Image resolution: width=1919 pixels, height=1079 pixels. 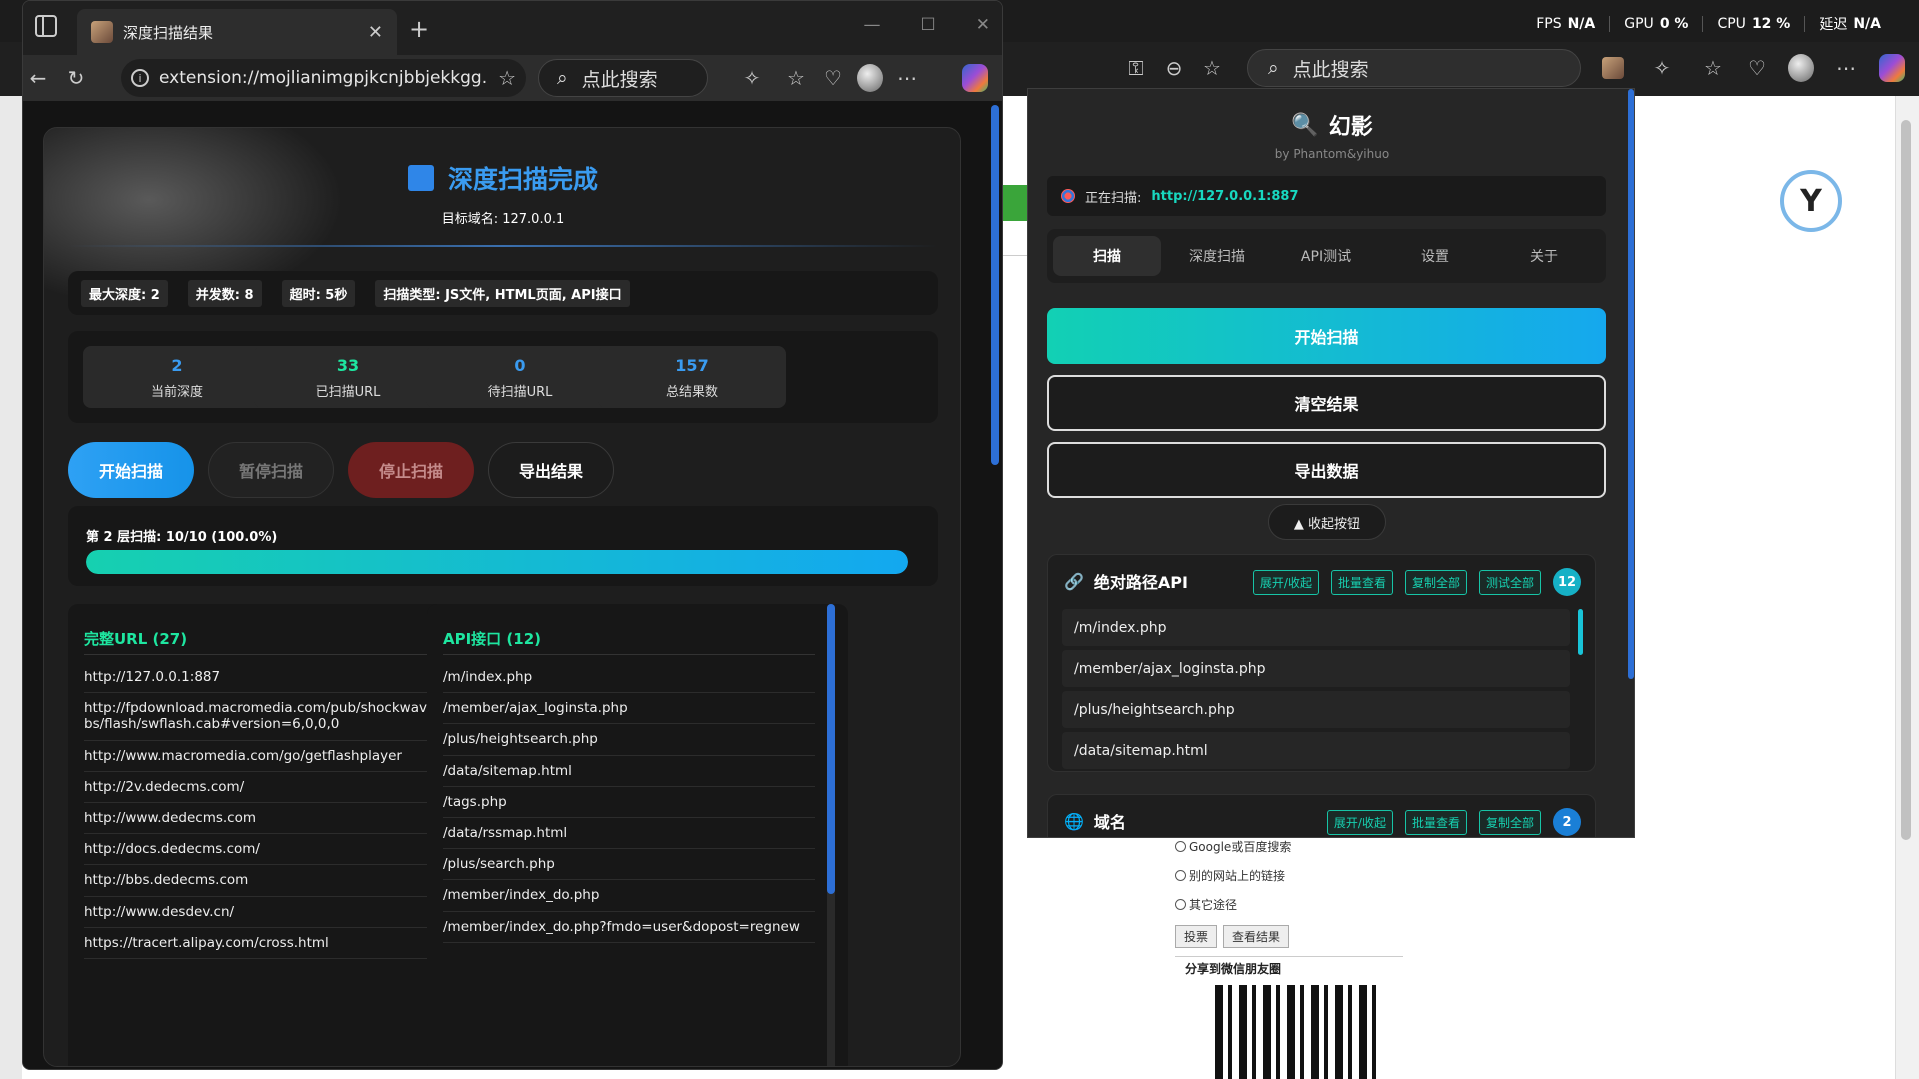 What do you see at coordinates (1811, 201) in the screenshot?
I see `site-logo-icon: Y` at bounding box center [1811, 201].